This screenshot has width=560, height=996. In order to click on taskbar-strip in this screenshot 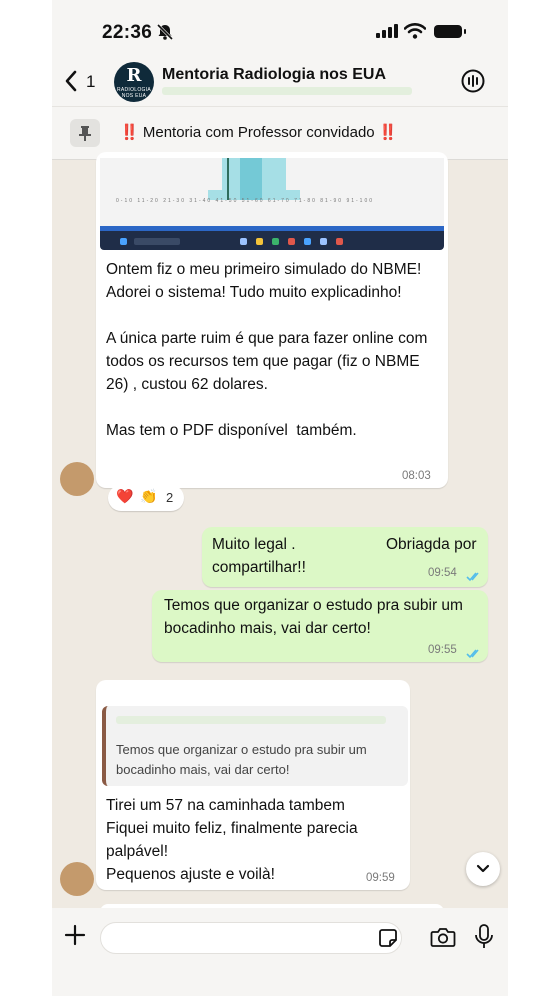, I will do `click(272, 228)`.